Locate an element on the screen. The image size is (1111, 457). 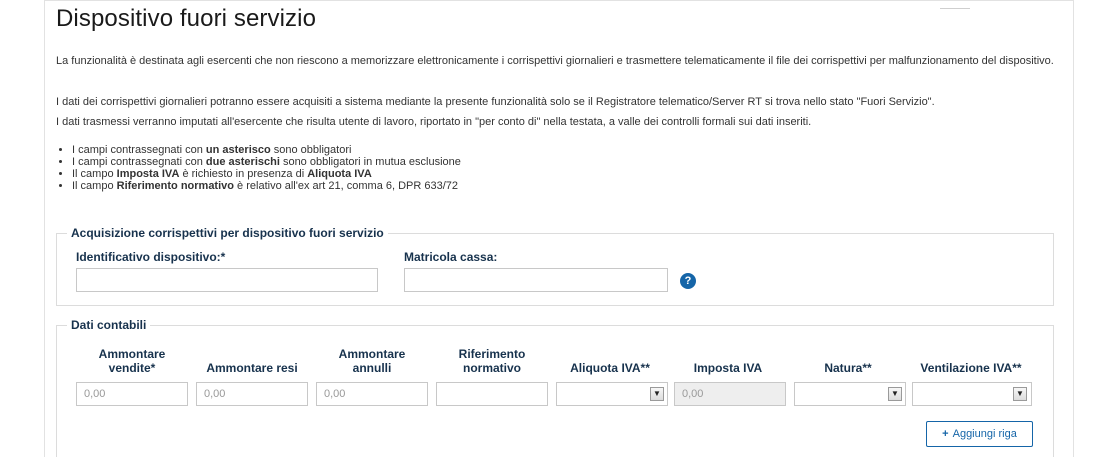
col-ventilazione-iva: Ventilazione IVA** is located at coordinates (971, 368).